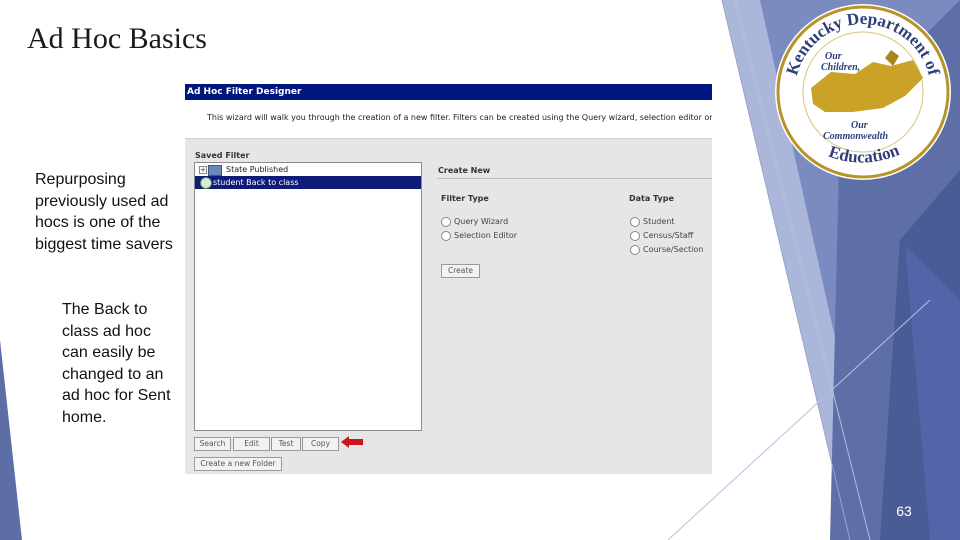 The image size is (960, 540). Describe the element at coordinates (222, 155) in the screenshot. I see `saved-filter-label: Saved Filter` at that location.